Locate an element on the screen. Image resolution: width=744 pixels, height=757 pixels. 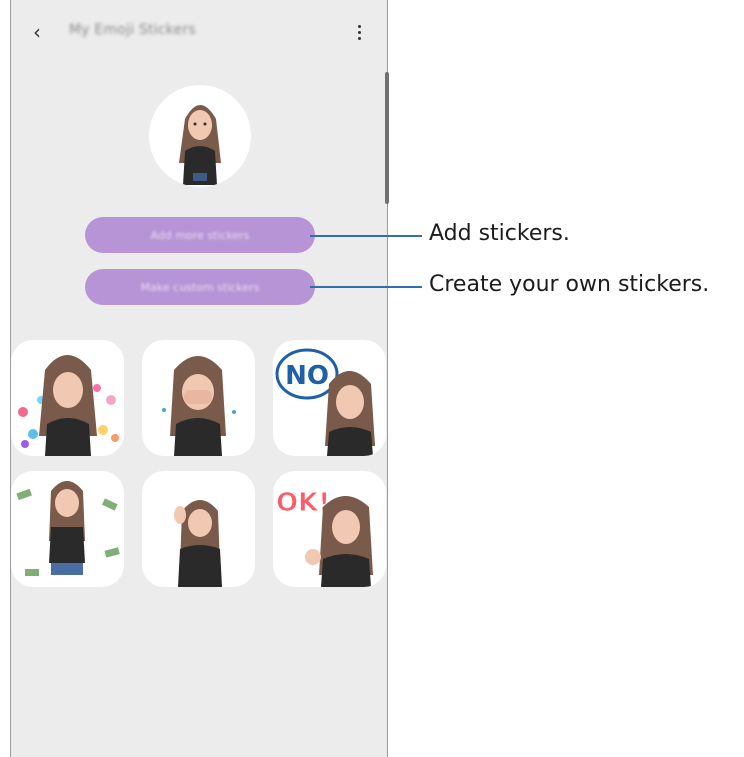
callout-line-create is located at coordinates (366, 287).